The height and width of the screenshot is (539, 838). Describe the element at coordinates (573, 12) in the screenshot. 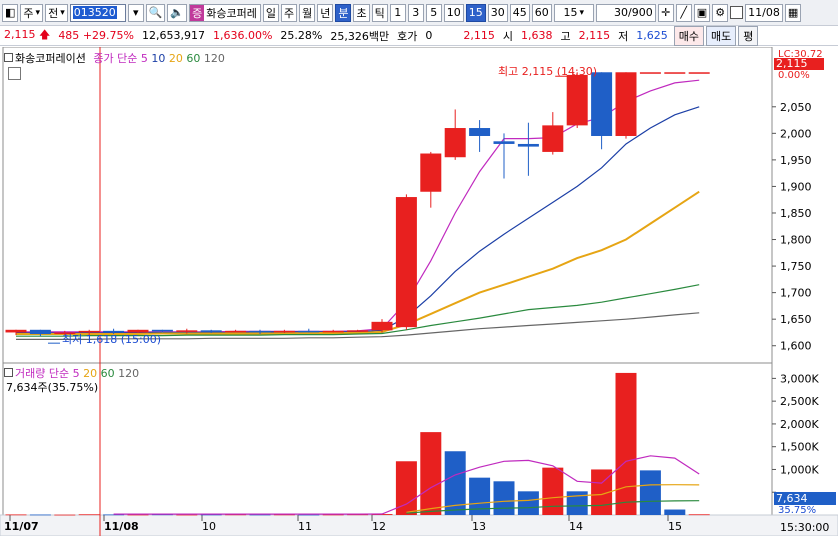

I see `minute-input: 15` at that location.